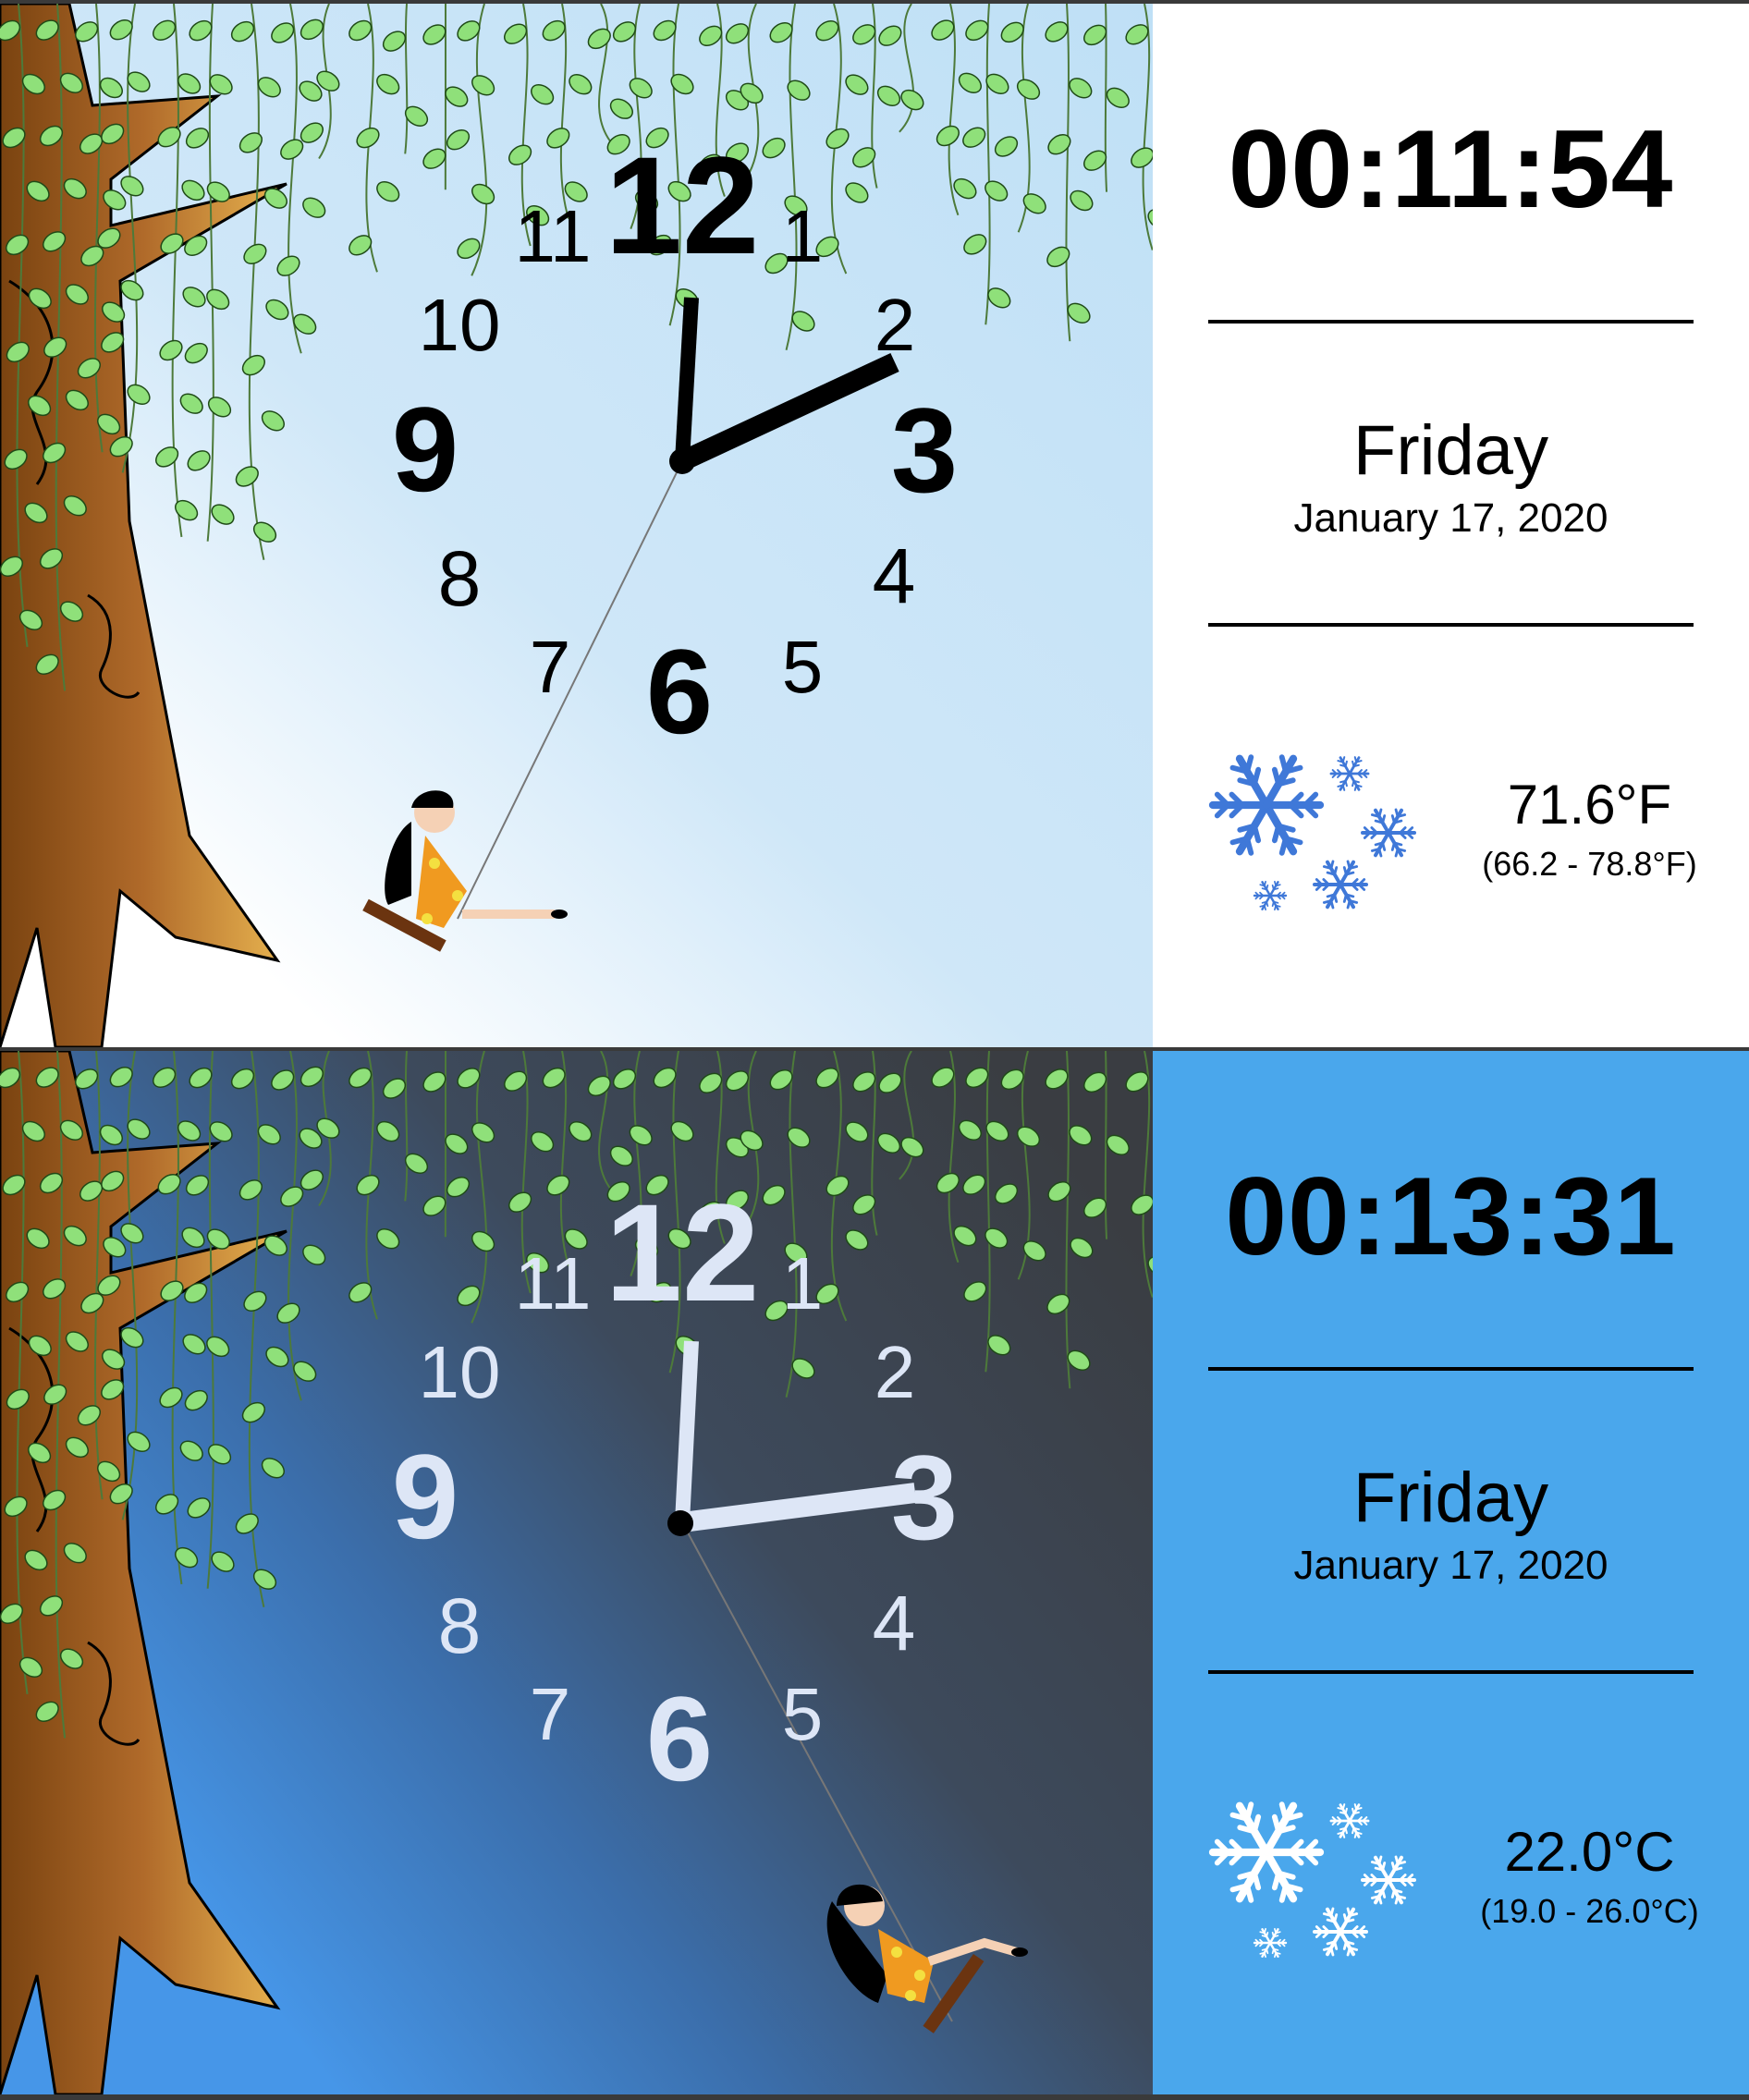  Describe the element at coordinates (1589, 864) in the screenshot. I see `temperature-range: (66.2 - 78.8°F)` at that location.